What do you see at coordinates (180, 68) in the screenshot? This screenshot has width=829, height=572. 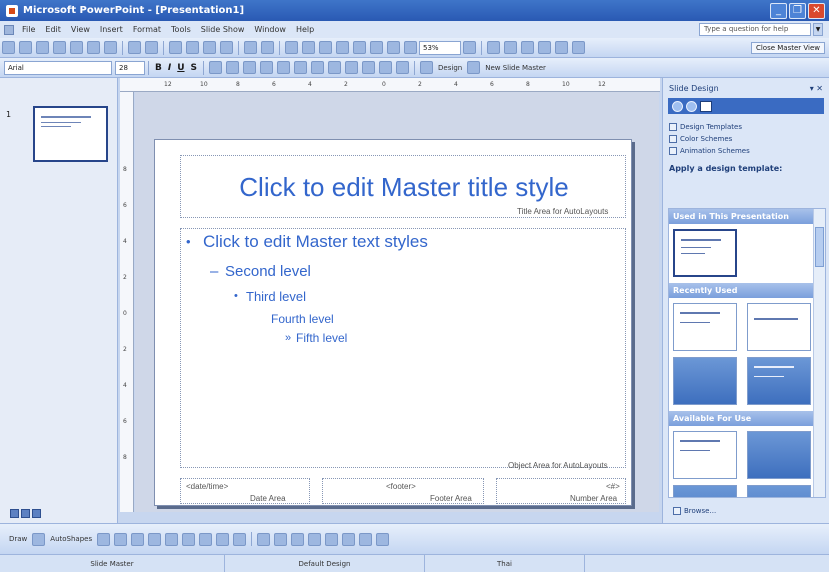 I see `underline-button: U` at bounding box center [180, 68].